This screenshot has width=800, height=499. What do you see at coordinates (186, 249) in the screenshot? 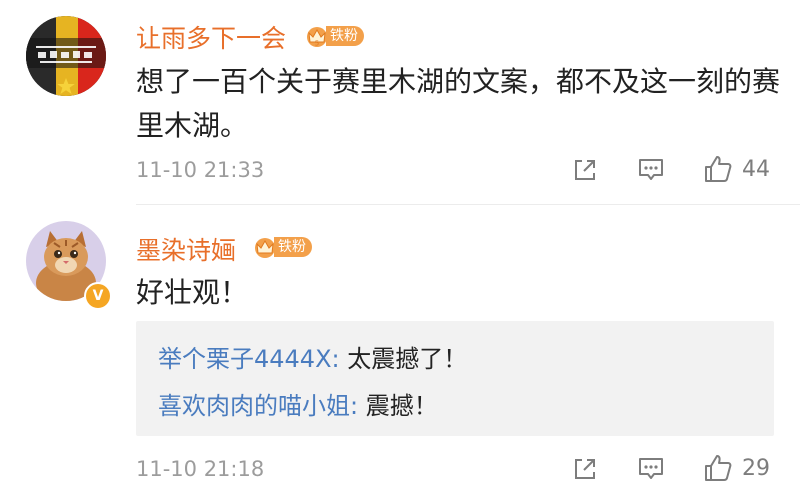
I see `username: 墨染诗婳` at bounding box center [186, 249].